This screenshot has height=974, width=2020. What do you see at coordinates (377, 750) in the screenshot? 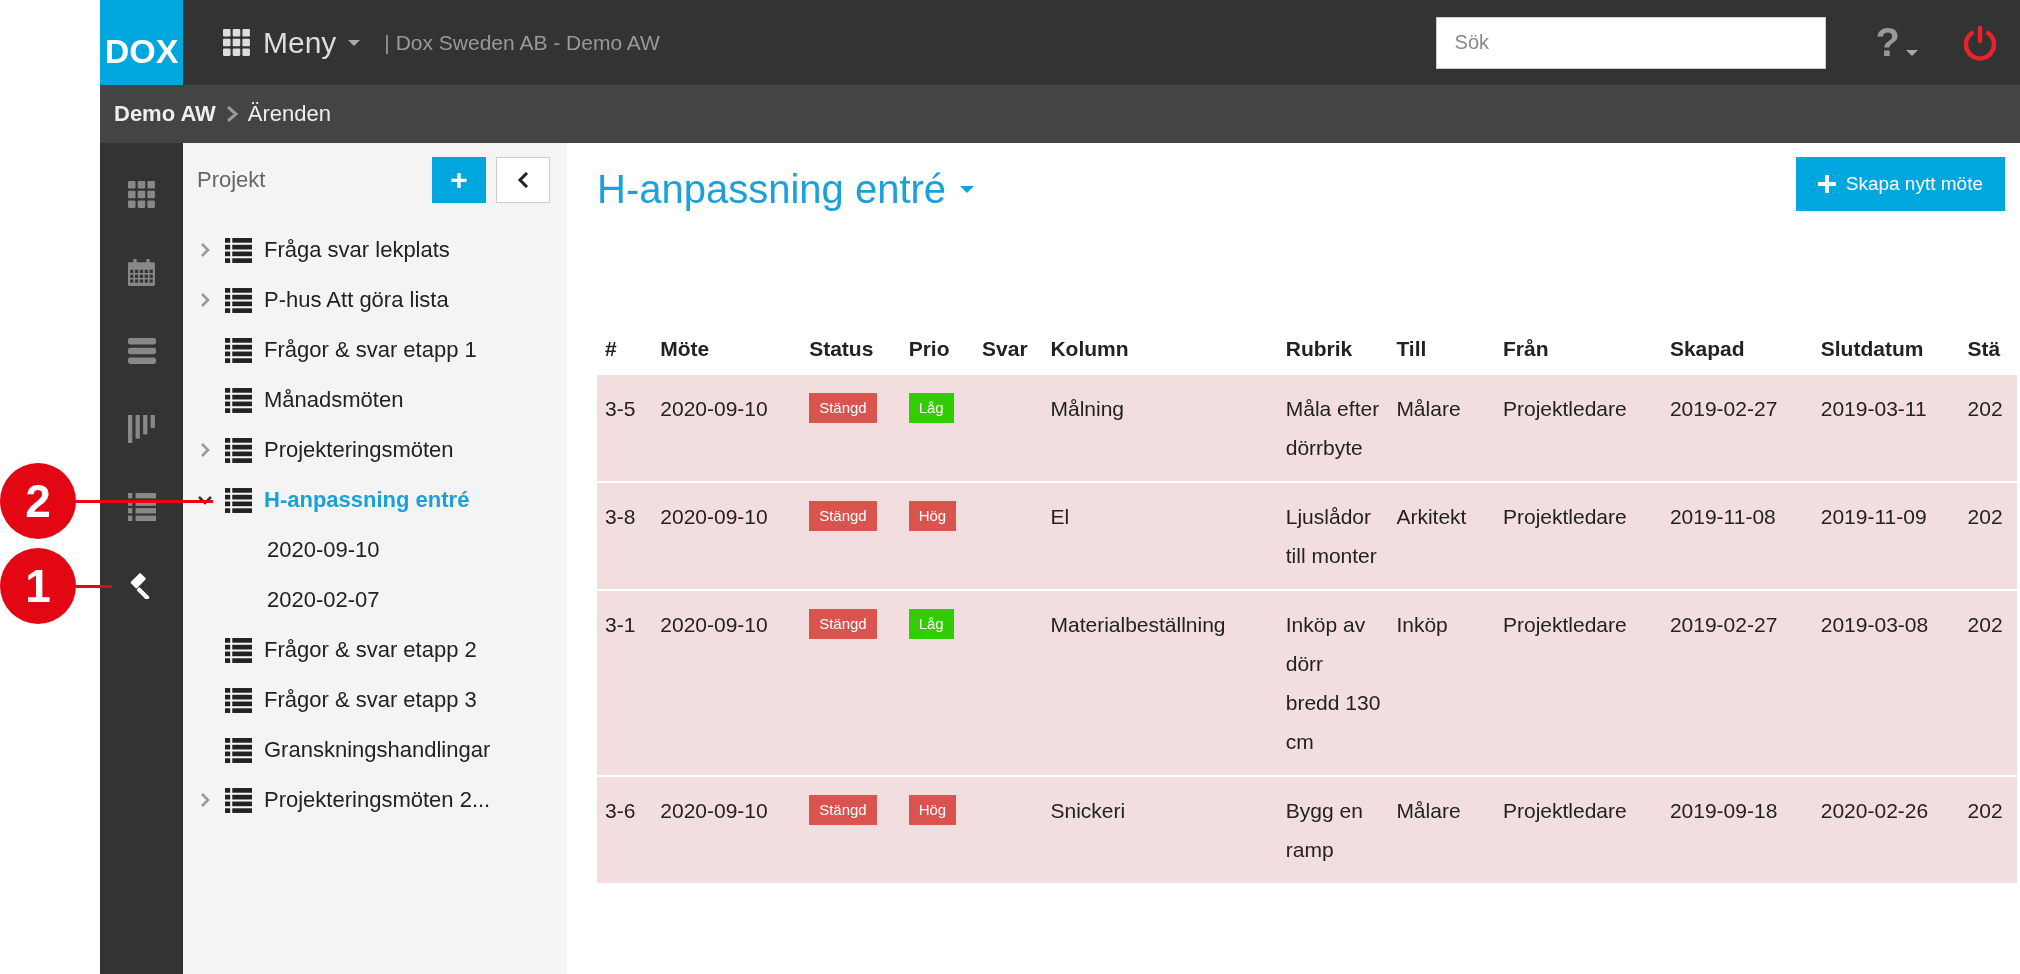
I see `tree-item: Granskningshandlingar` at bounding box center [377, 750].